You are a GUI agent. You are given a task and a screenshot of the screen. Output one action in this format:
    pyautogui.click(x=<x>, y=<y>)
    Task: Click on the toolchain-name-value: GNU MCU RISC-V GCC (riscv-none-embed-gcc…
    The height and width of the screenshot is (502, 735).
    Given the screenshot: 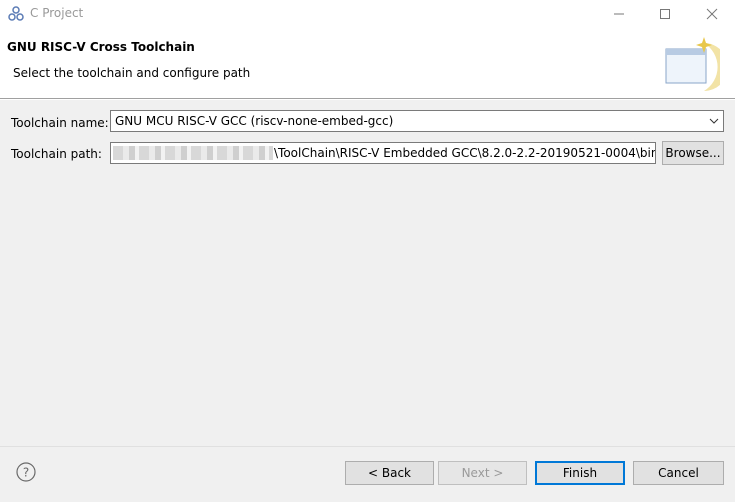 What is the action you would take?
    pyautogui.click(x=254, y=121)
    